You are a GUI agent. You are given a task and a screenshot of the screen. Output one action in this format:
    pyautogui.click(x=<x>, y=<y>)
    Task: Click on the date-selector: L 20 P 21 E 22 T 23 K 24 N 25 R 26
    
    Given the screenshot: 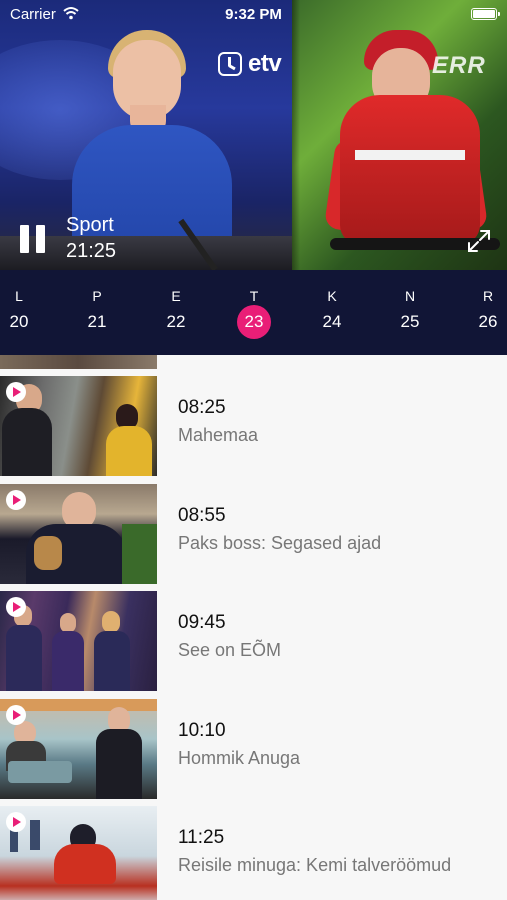 What is the action you would take?
    pyautogui.click(x=253, y=312)
    